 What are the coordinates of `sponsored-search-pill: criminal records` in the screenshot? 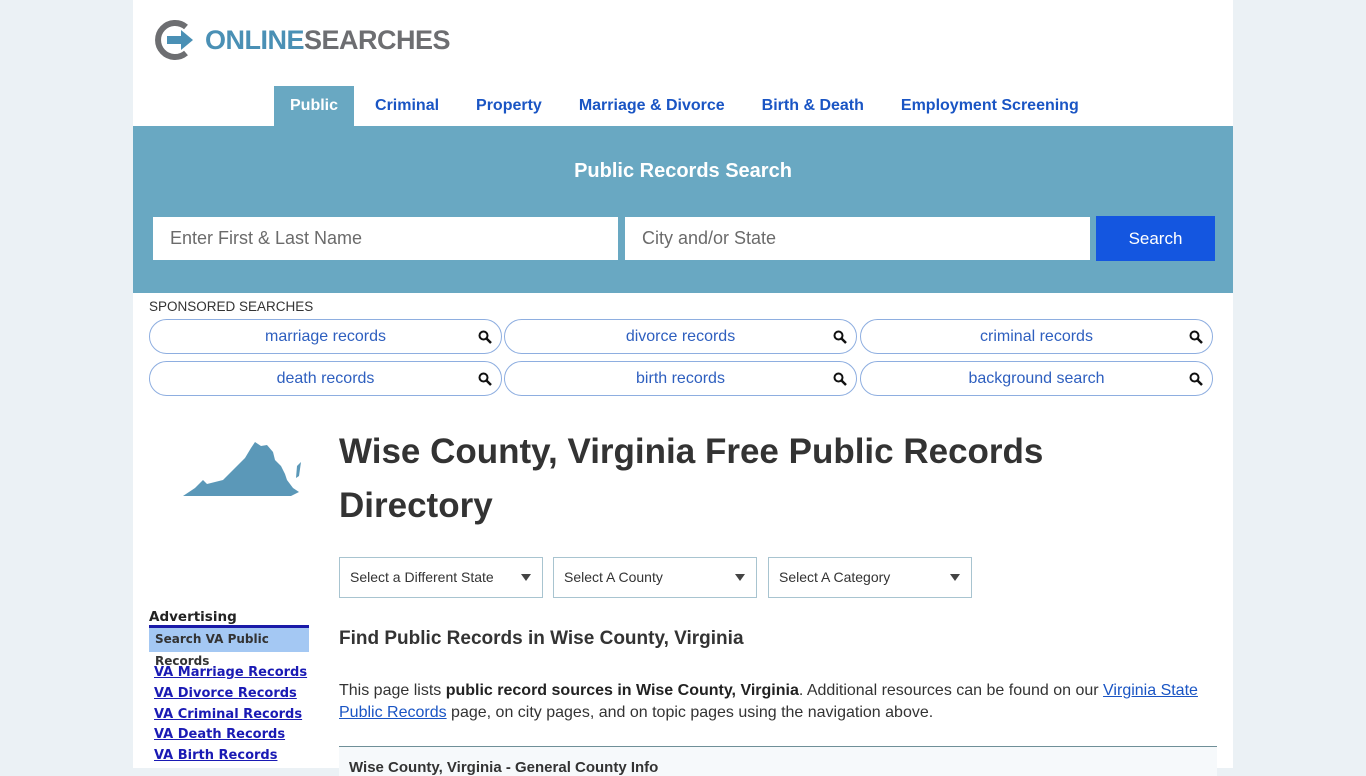 It's located at (1036, 336).